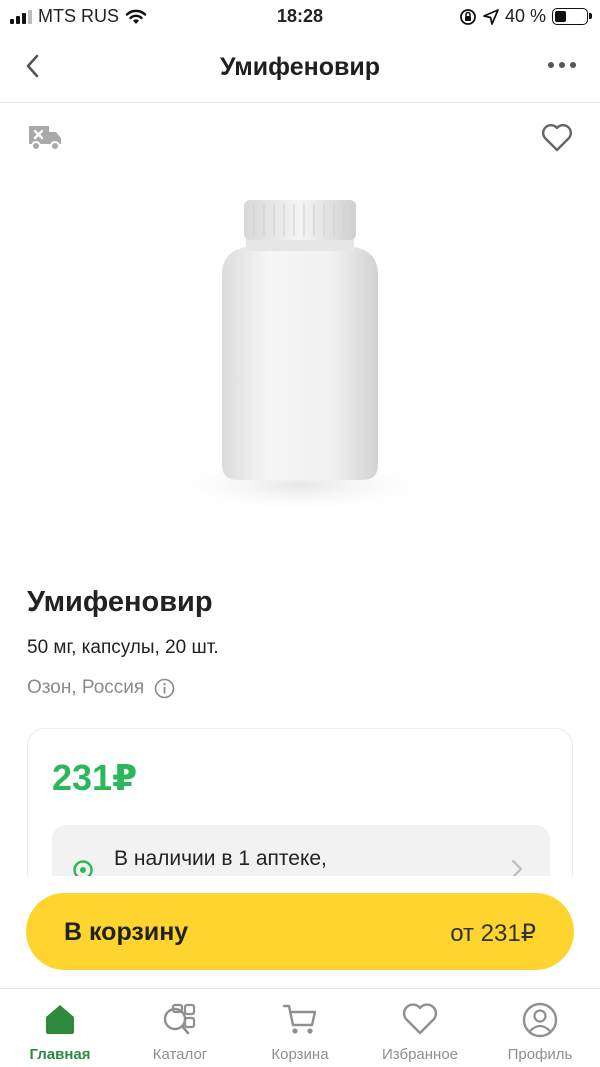  I want to click on battery-percent: 40 %, so click(525, 16).